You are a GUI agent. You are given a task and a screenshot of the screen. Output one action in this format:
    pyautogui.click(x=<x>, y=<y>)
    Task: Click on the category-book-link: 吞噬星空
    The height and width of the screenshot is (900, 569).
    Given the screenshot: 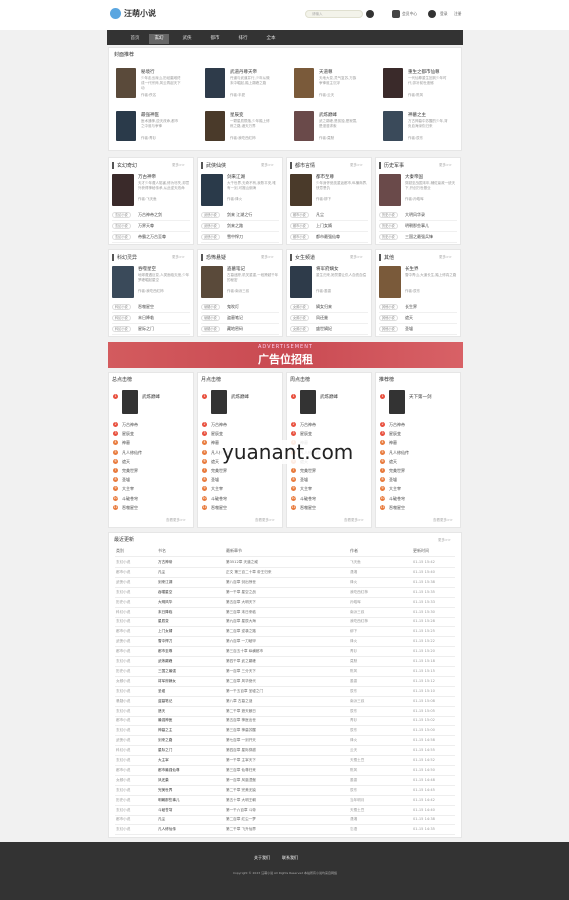 What is the action you would take?
    pyautogui.click(x=146, y=307)
    